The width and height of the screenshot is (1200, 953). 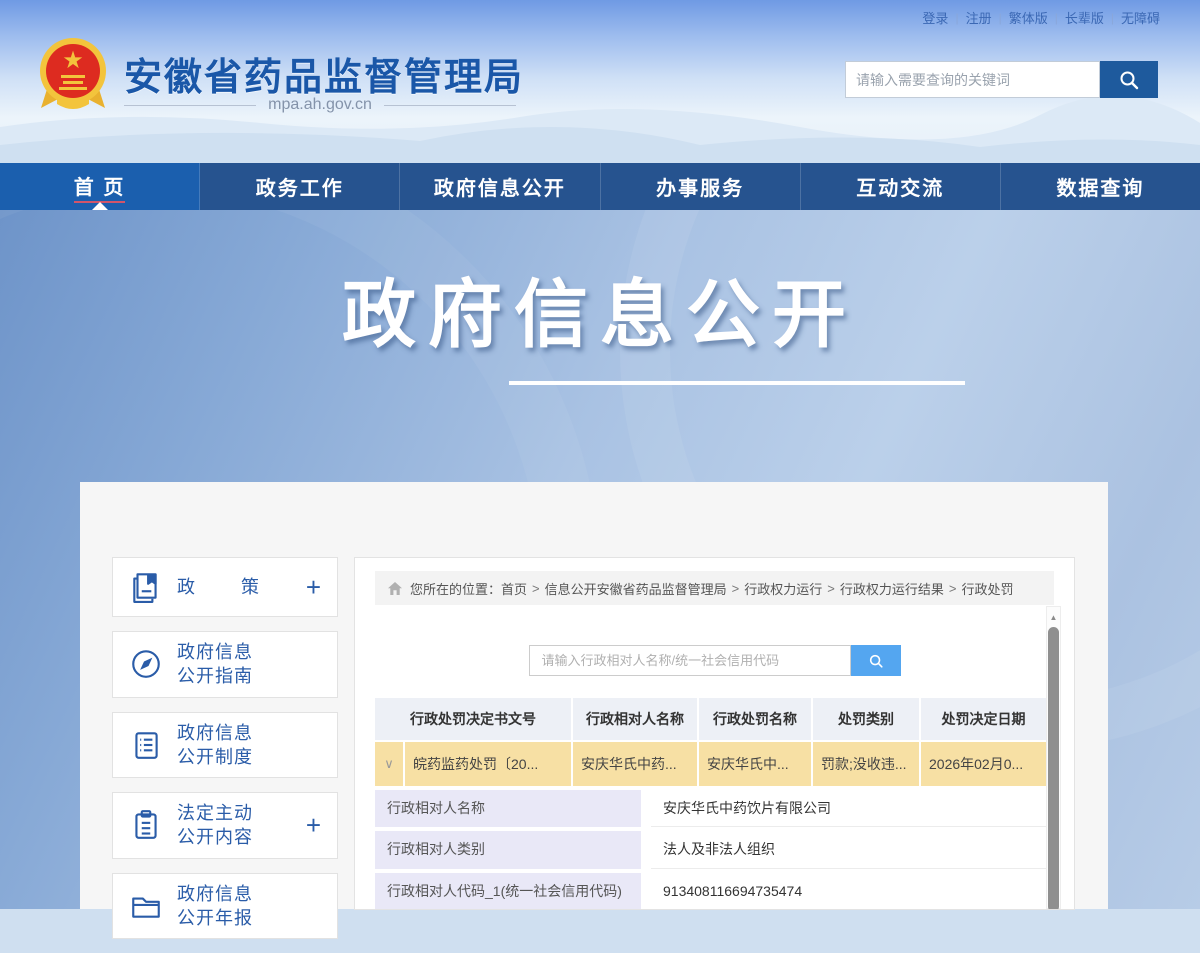 I want to click on nav-label: 首 页, so click(x=99, y=187).